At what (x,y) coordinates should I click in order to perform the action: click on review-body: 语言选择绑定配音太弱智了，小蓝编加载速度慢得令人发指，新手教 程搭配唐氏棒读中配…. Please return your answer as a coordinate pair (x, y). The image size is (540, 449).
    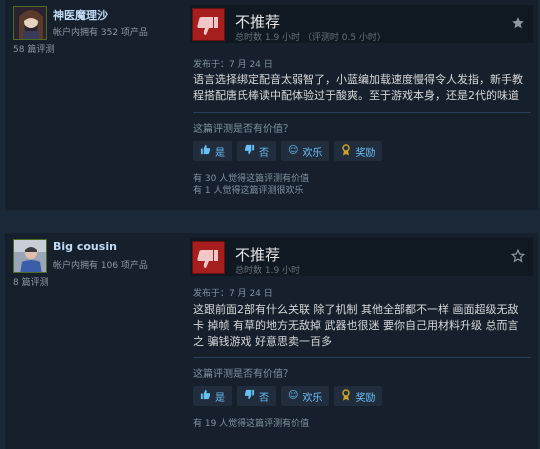
    Looking at the image, I should click on (358, 87).